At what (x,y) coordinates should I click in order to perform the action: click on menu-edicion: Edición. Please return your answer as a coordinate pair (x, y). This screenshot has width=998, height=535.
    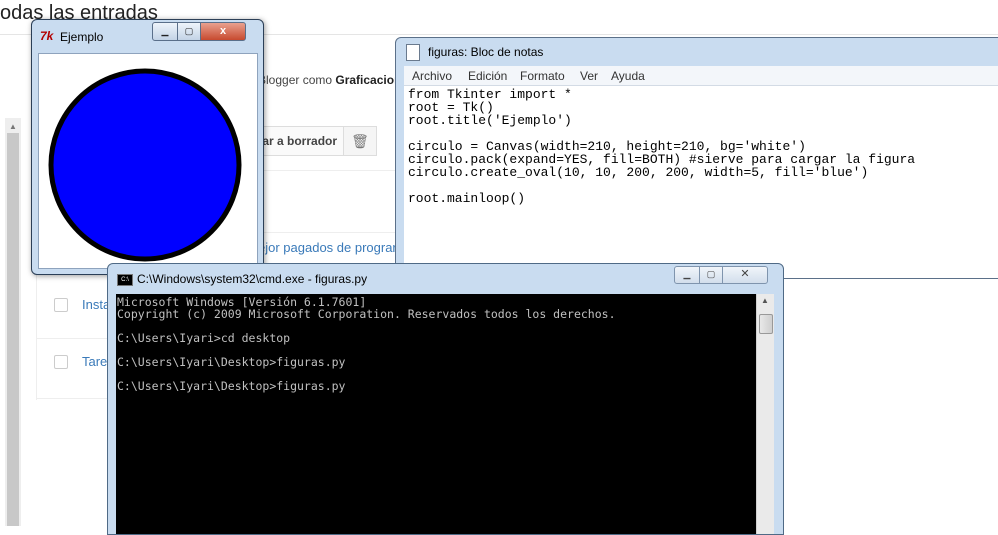
    Looking at the image, I should click on (487, 76).